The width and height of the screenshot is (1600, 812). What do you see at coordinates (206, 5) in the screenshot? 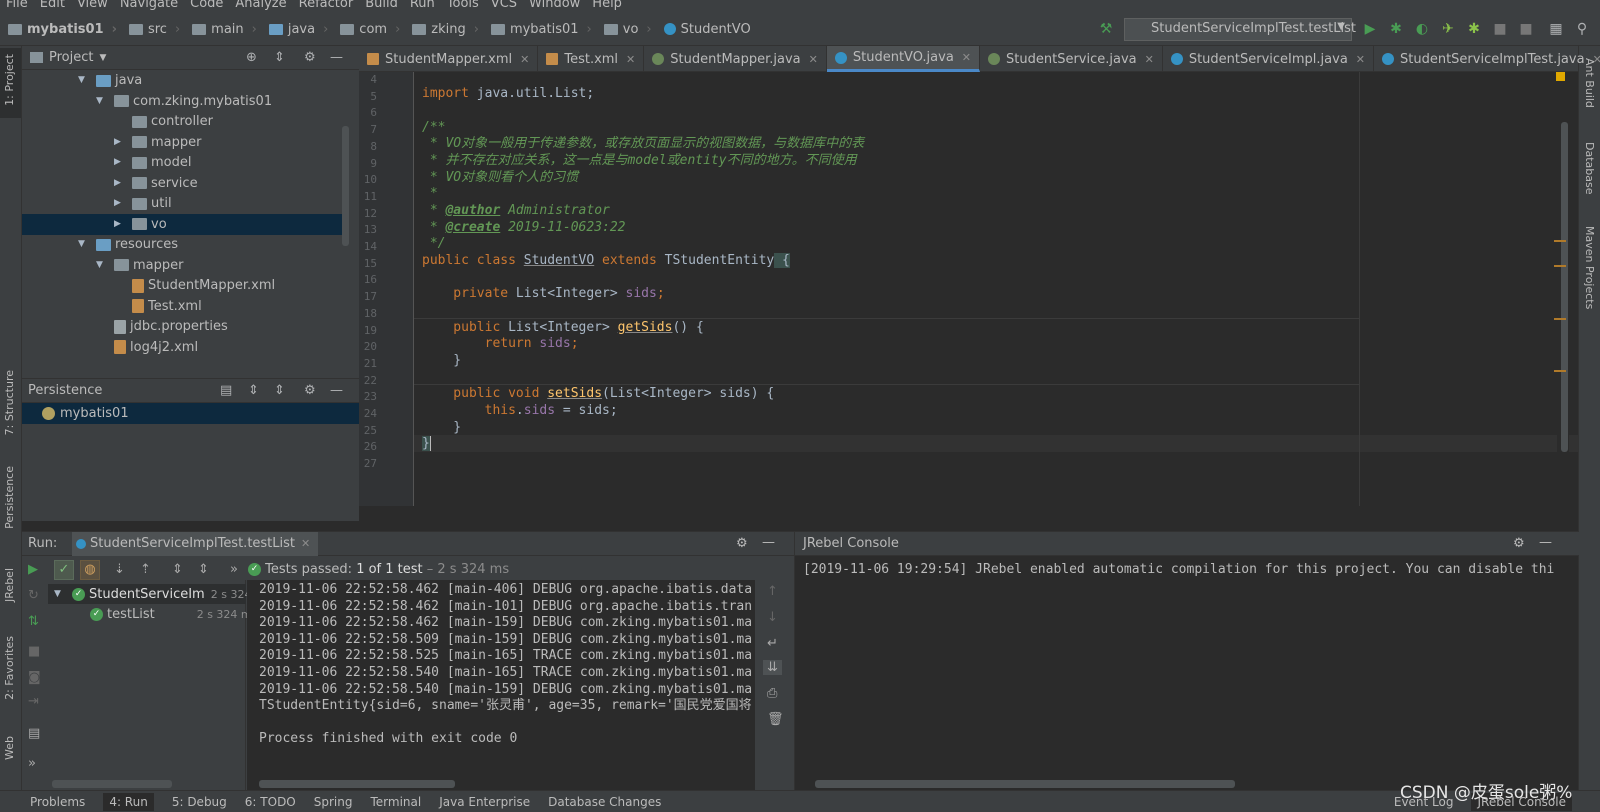
I see `menu-code: Code` at bounding box center [206, 5].